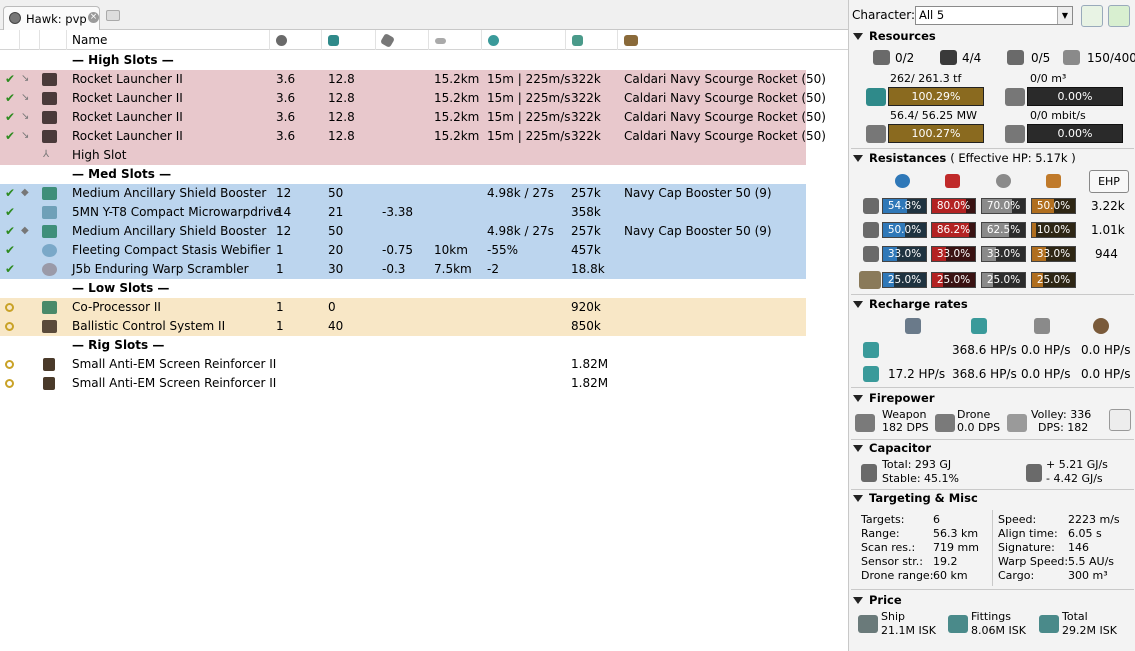  What do you see at coordinates (884, 15) in the screenshot?
I see `character-label: Character:` at bounding box center [884, 15].